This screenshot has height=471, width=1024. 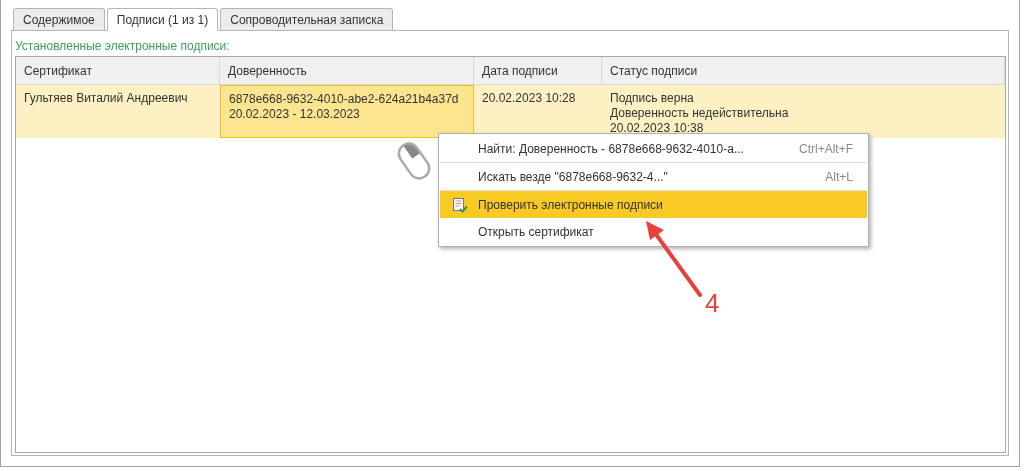 I want to click on column-header: Дата подписи, so click(x=538, y=71).